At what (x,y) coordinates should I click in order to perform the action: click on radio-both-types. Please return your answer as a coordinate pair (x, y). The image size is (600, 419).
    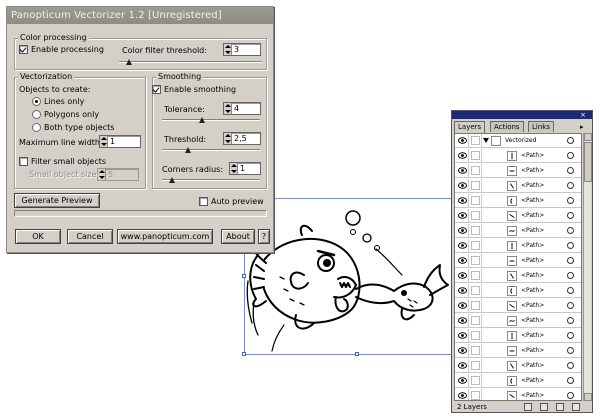
    Looking at the image, I should click on (36, 127).